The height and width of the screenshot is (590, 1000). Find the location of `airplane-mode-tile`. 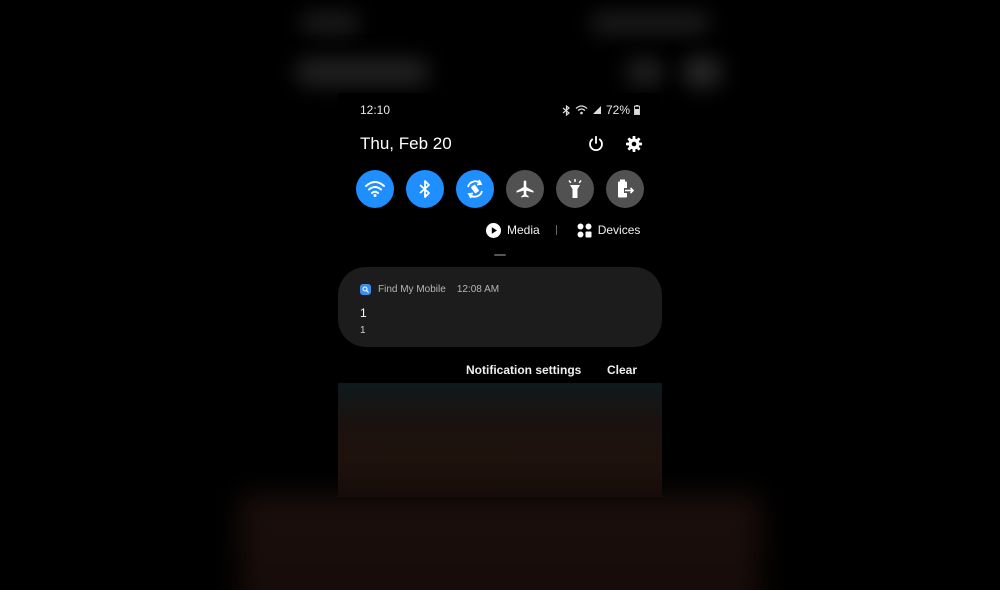

airplane-mode-tile is located at coordinates (525, 189).